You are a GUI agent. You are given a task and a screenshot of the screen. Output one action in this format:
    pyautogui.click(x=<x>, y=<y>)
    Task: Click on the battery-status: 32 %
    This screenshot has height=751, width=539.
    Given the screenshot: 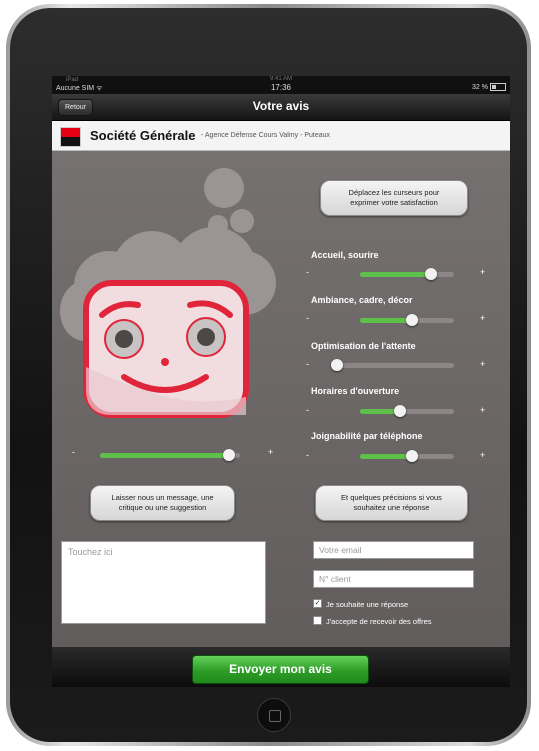 What is the action you would take?
    pyautogui.click(x=489, y=87)
    